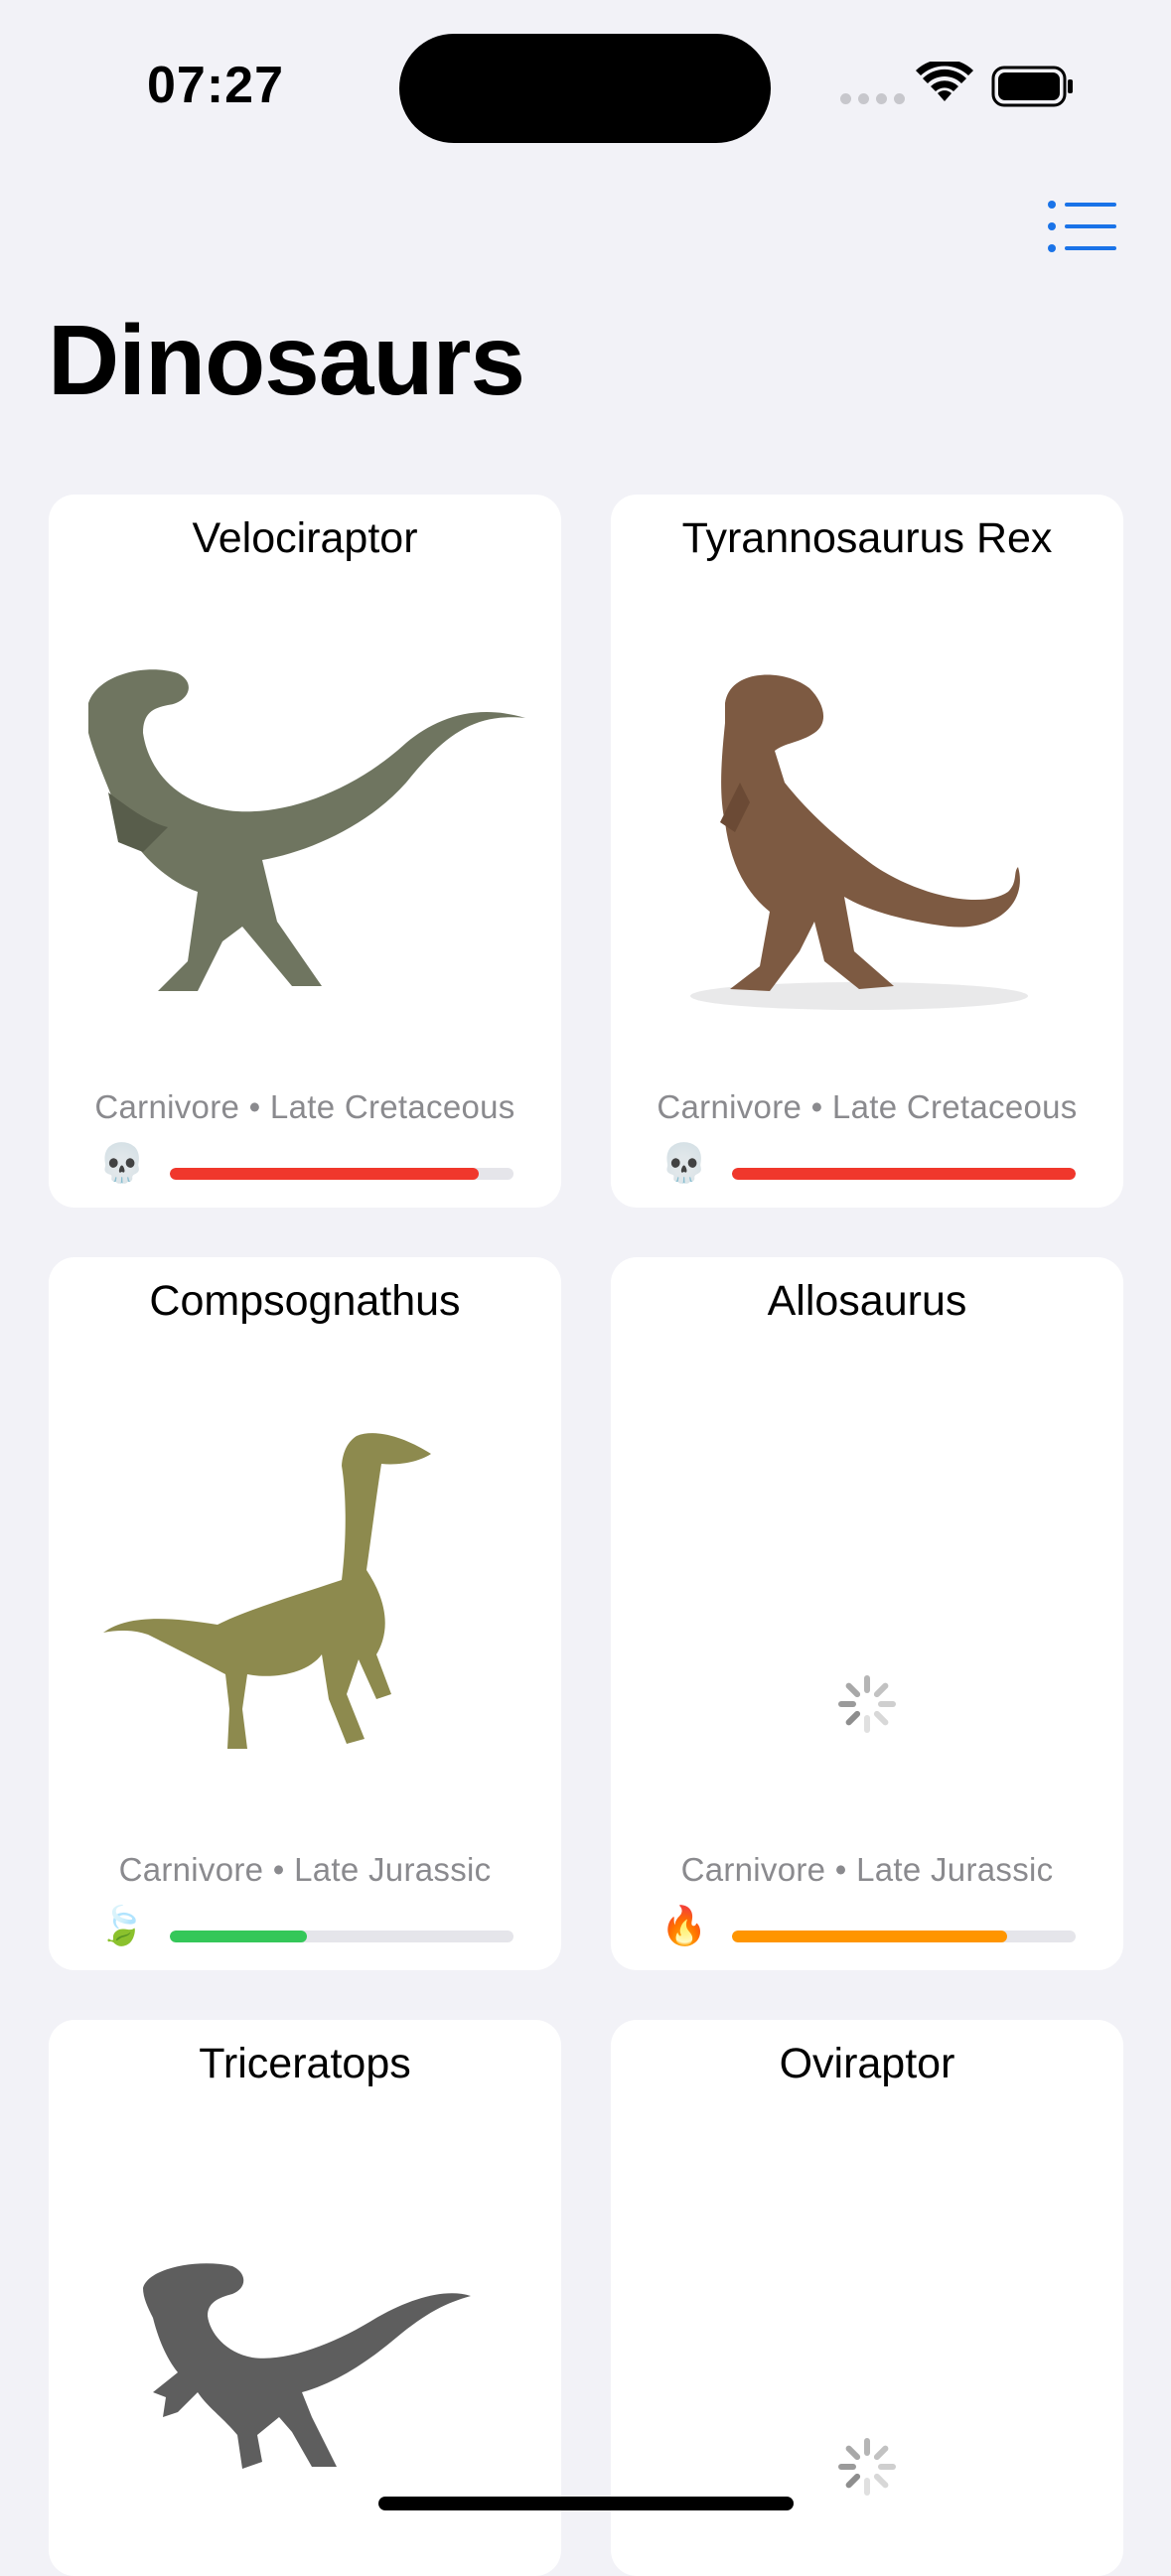 This screenshot has width=1171, height=2576. Describe the element at coordinates (305, 538) in the screenshot. I see `card-title: Velociraptor` at that location.